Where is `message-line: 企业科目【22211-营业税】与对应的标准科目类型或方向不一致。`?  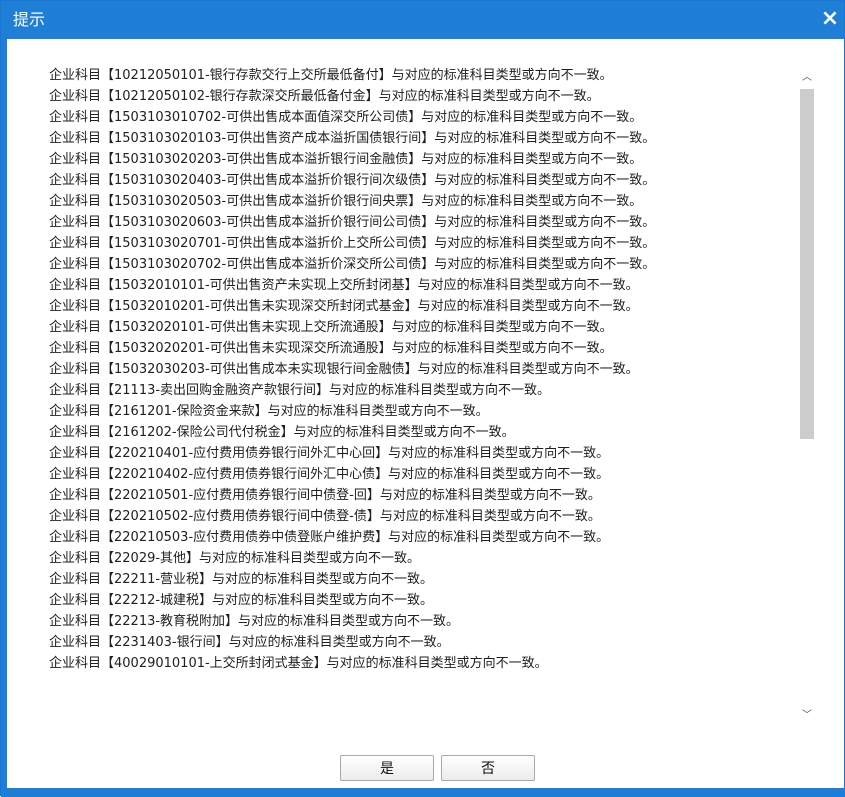 message-line: 企业科目【22211-营业税】与对应的标准科目类型或方向不一致。 is located at coordinates (241, 579).